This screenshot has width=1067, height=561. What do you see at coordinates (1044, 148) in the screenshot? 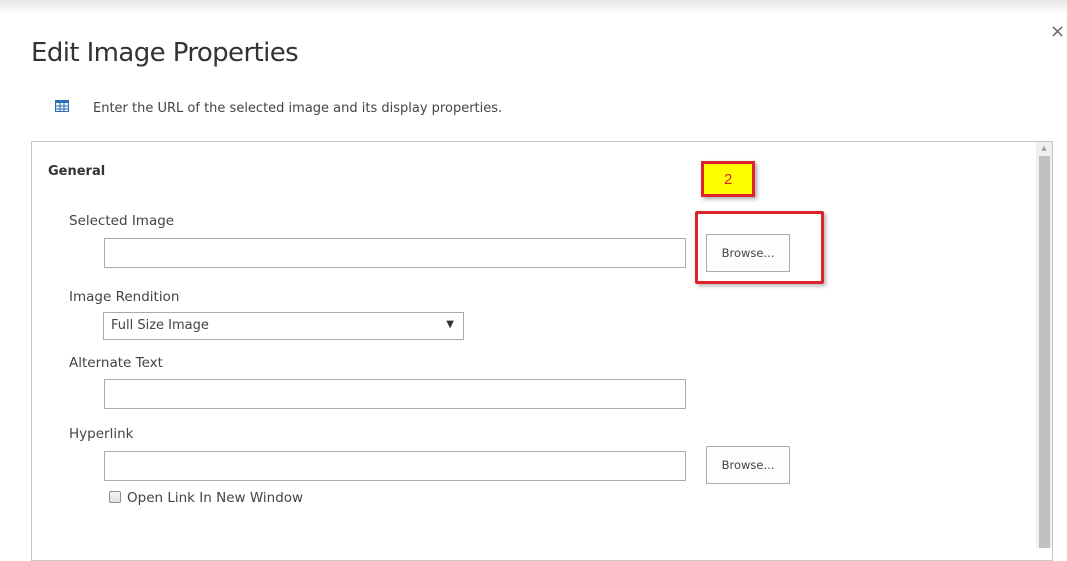
I see `scroll-up-arrow-icon: ▲` at bounding box center [1044, 148].